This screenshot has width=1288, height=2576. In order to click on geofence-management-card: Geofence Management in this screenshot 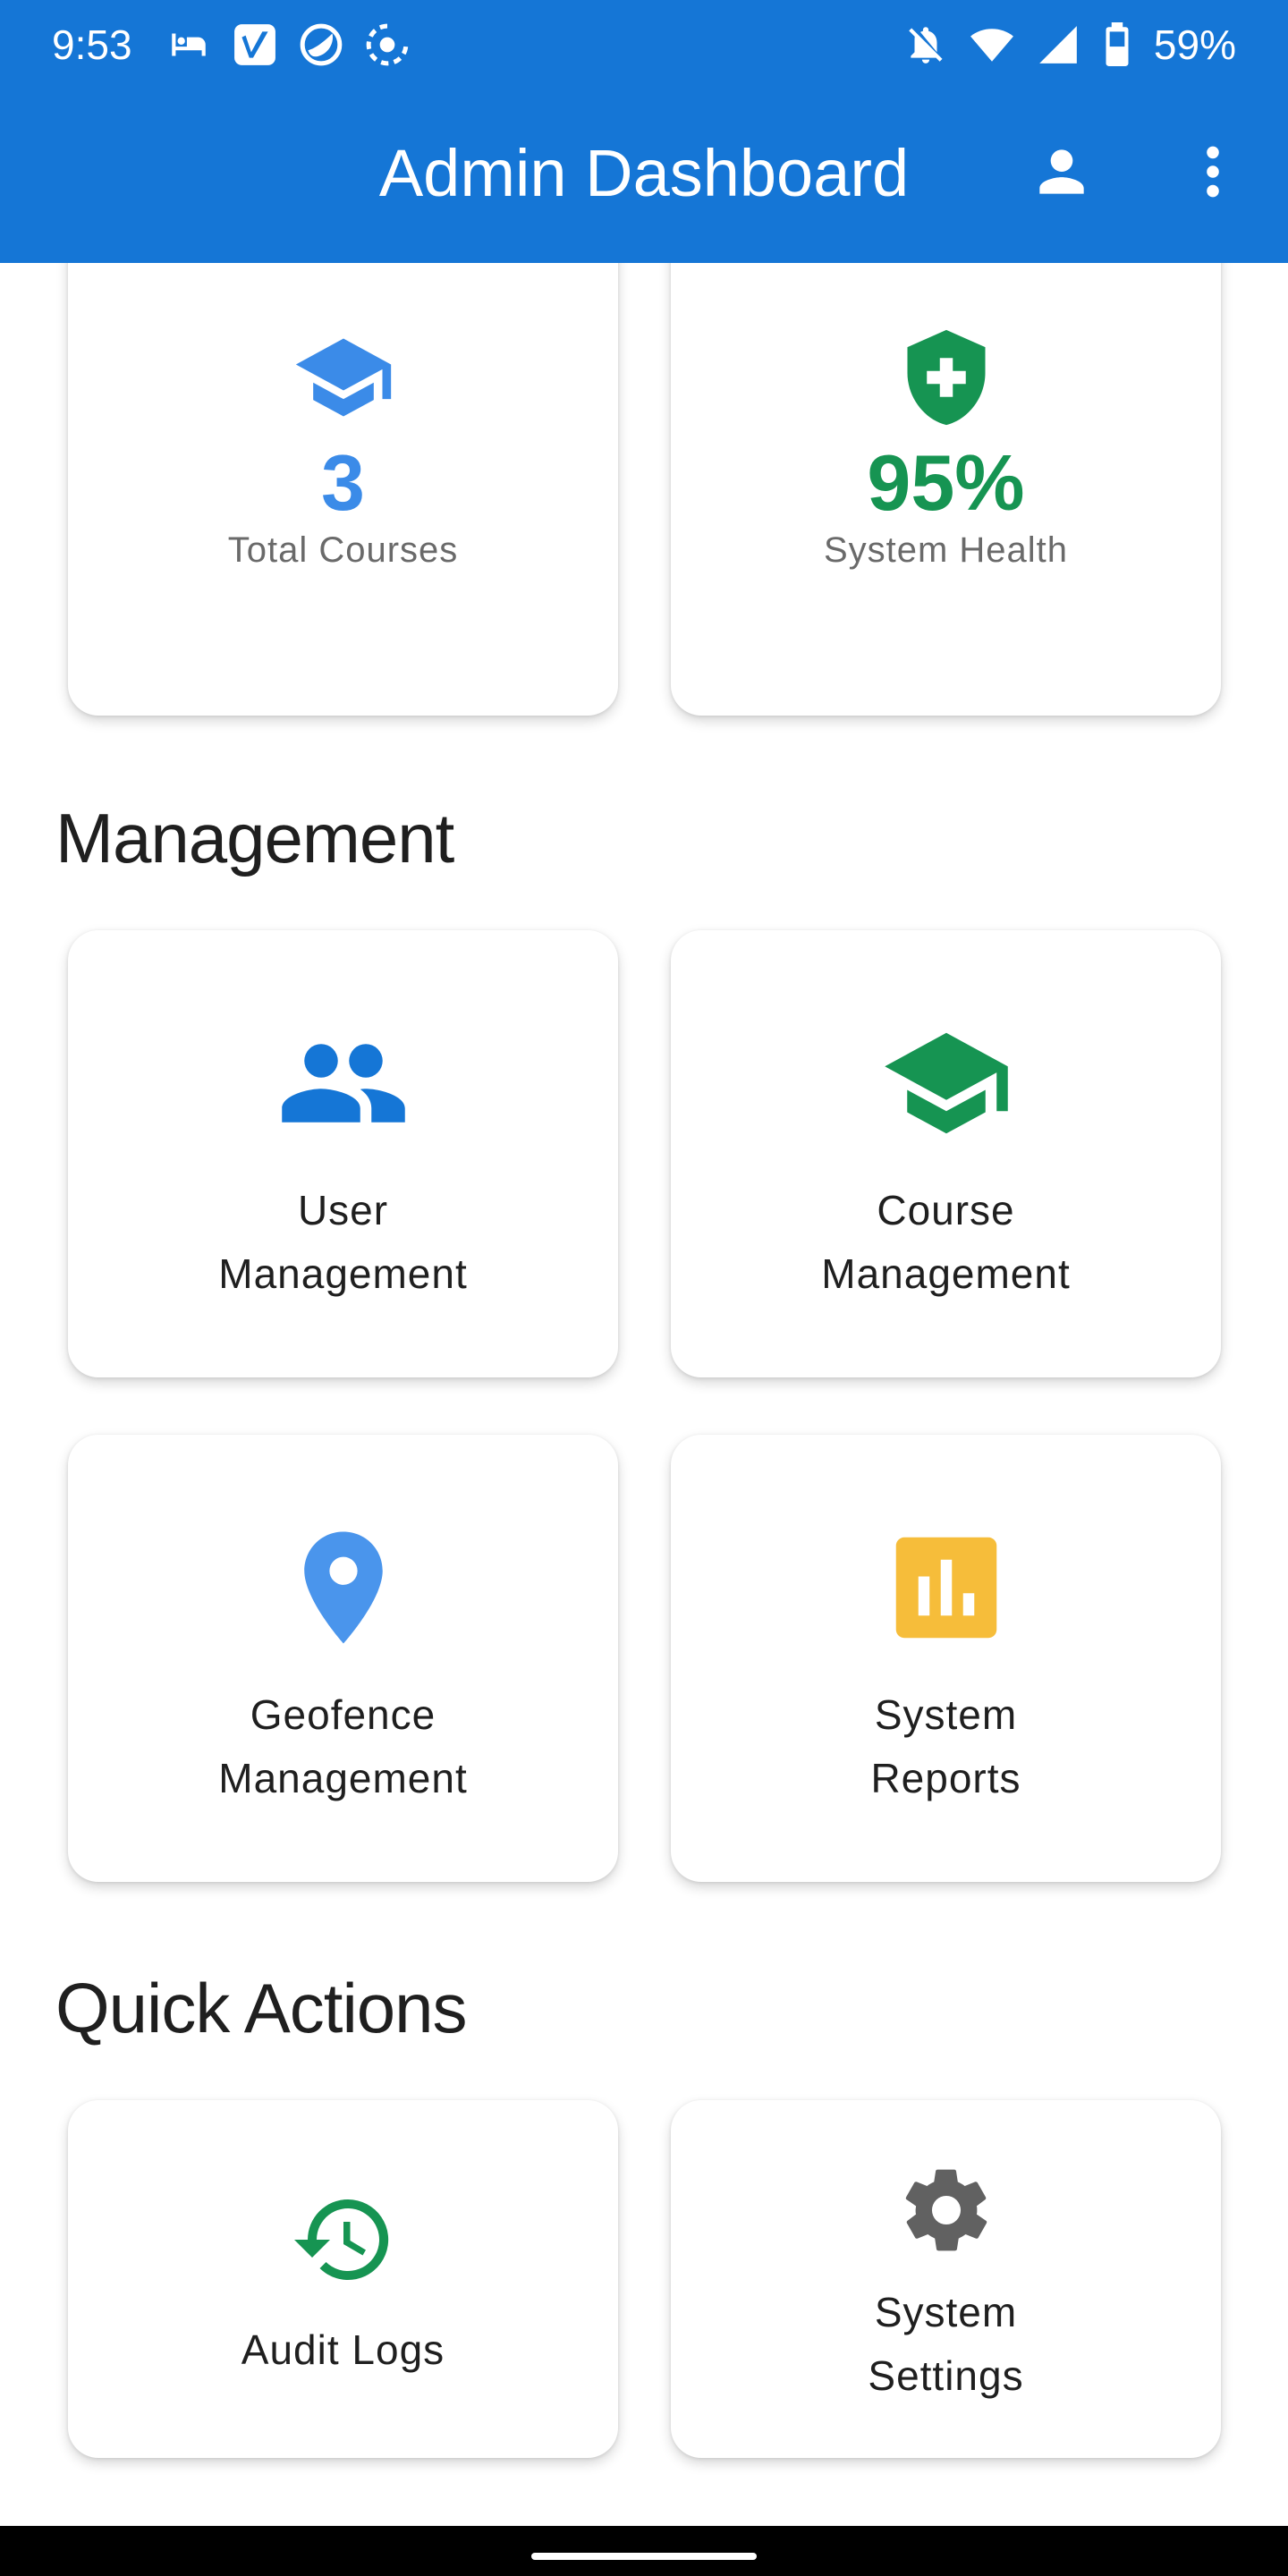, I will do `click(343, 1658)`.